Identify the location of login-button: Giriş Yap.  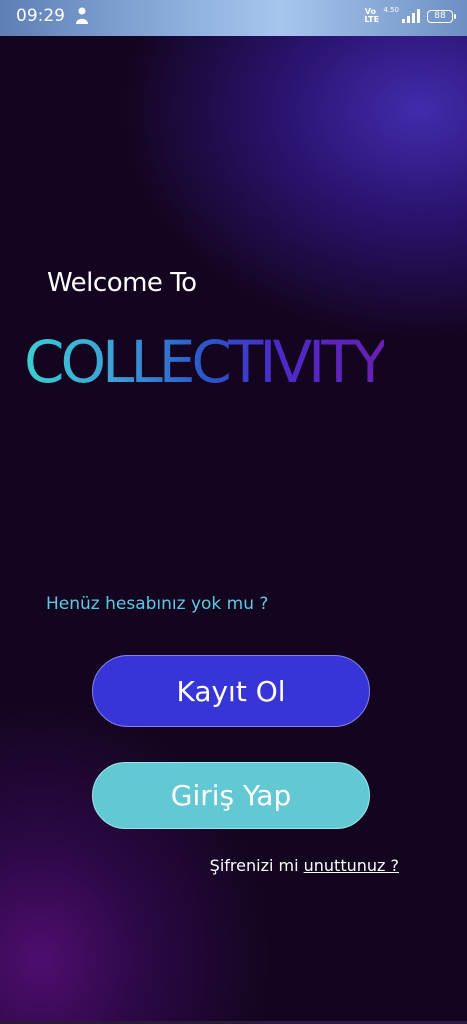
(231, 795).